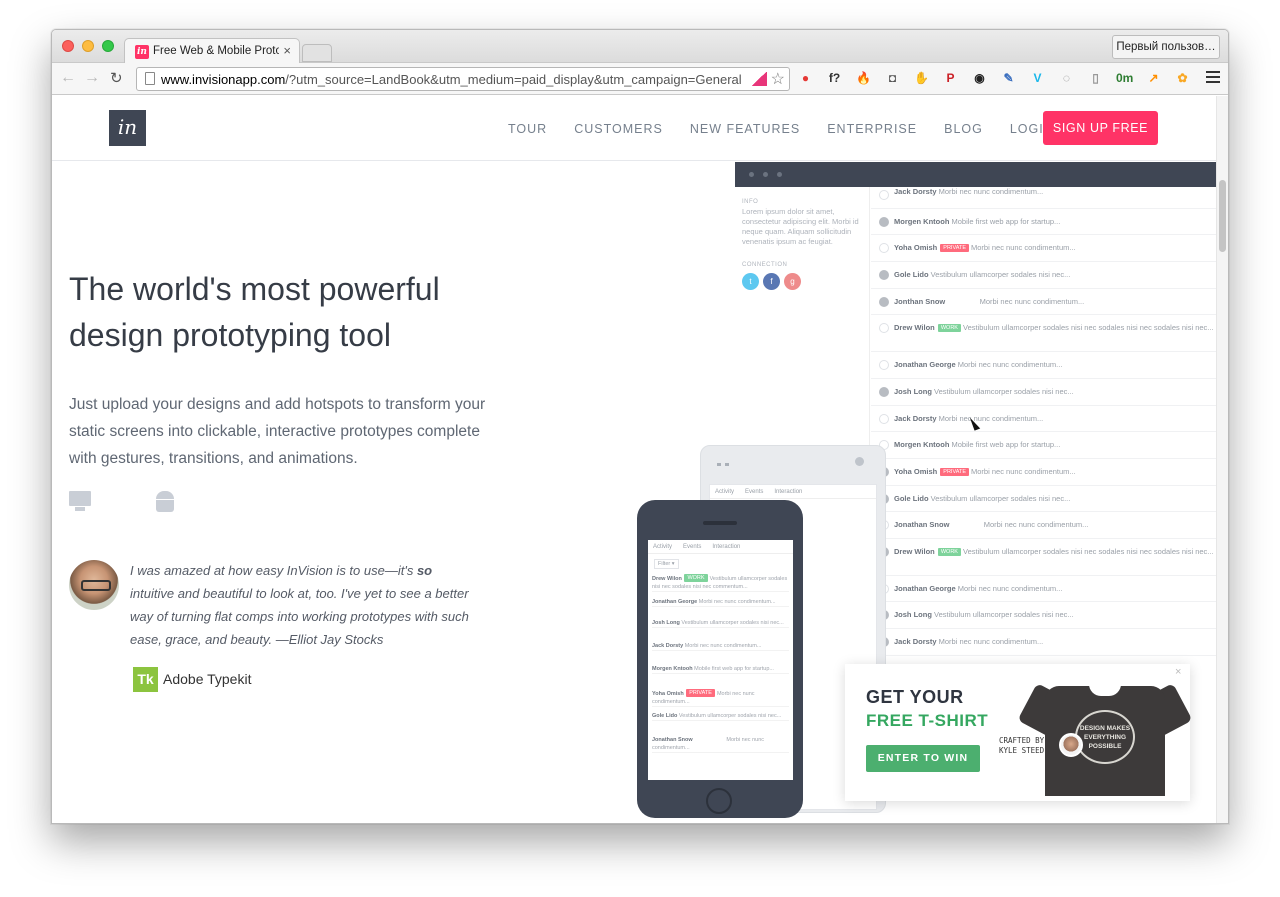  Describe the element at coordinates (1153, 78) in the screenshot. I see `chart-icon: ↗` at that location.